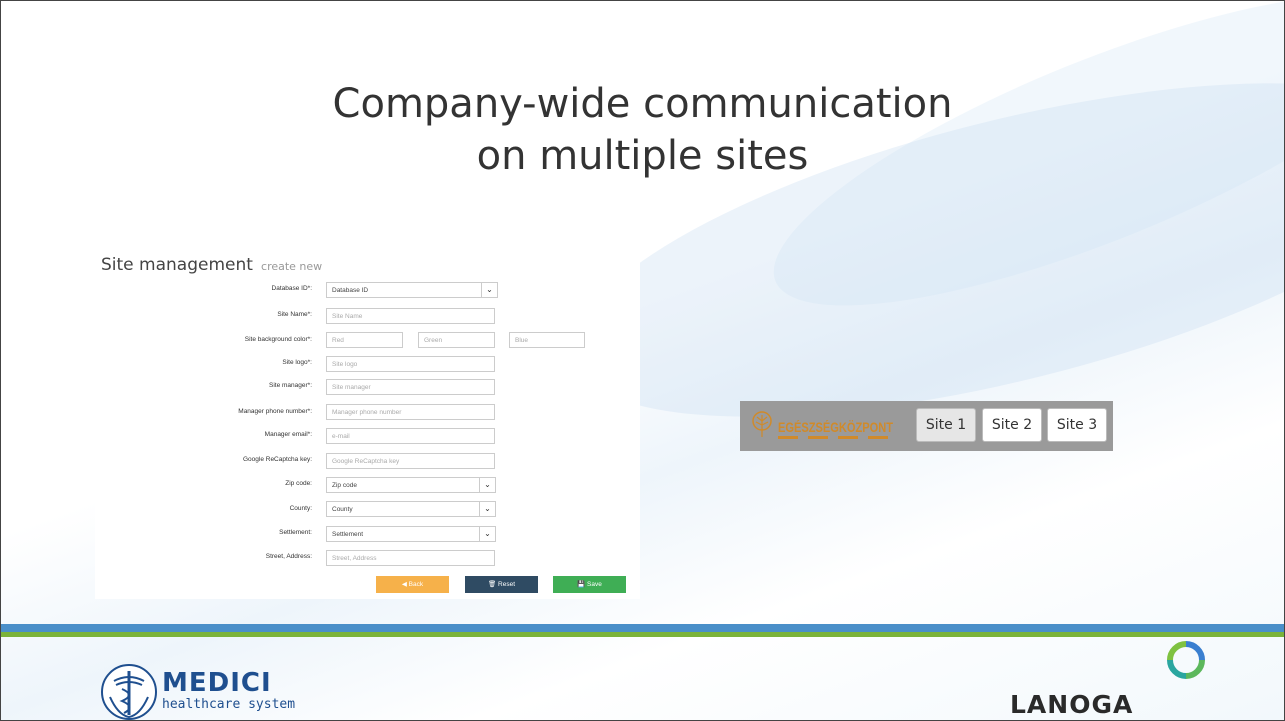 The height and width of the screenshot is (721, 1285). I want to click on footer-rule-blue, so click(642, 628).